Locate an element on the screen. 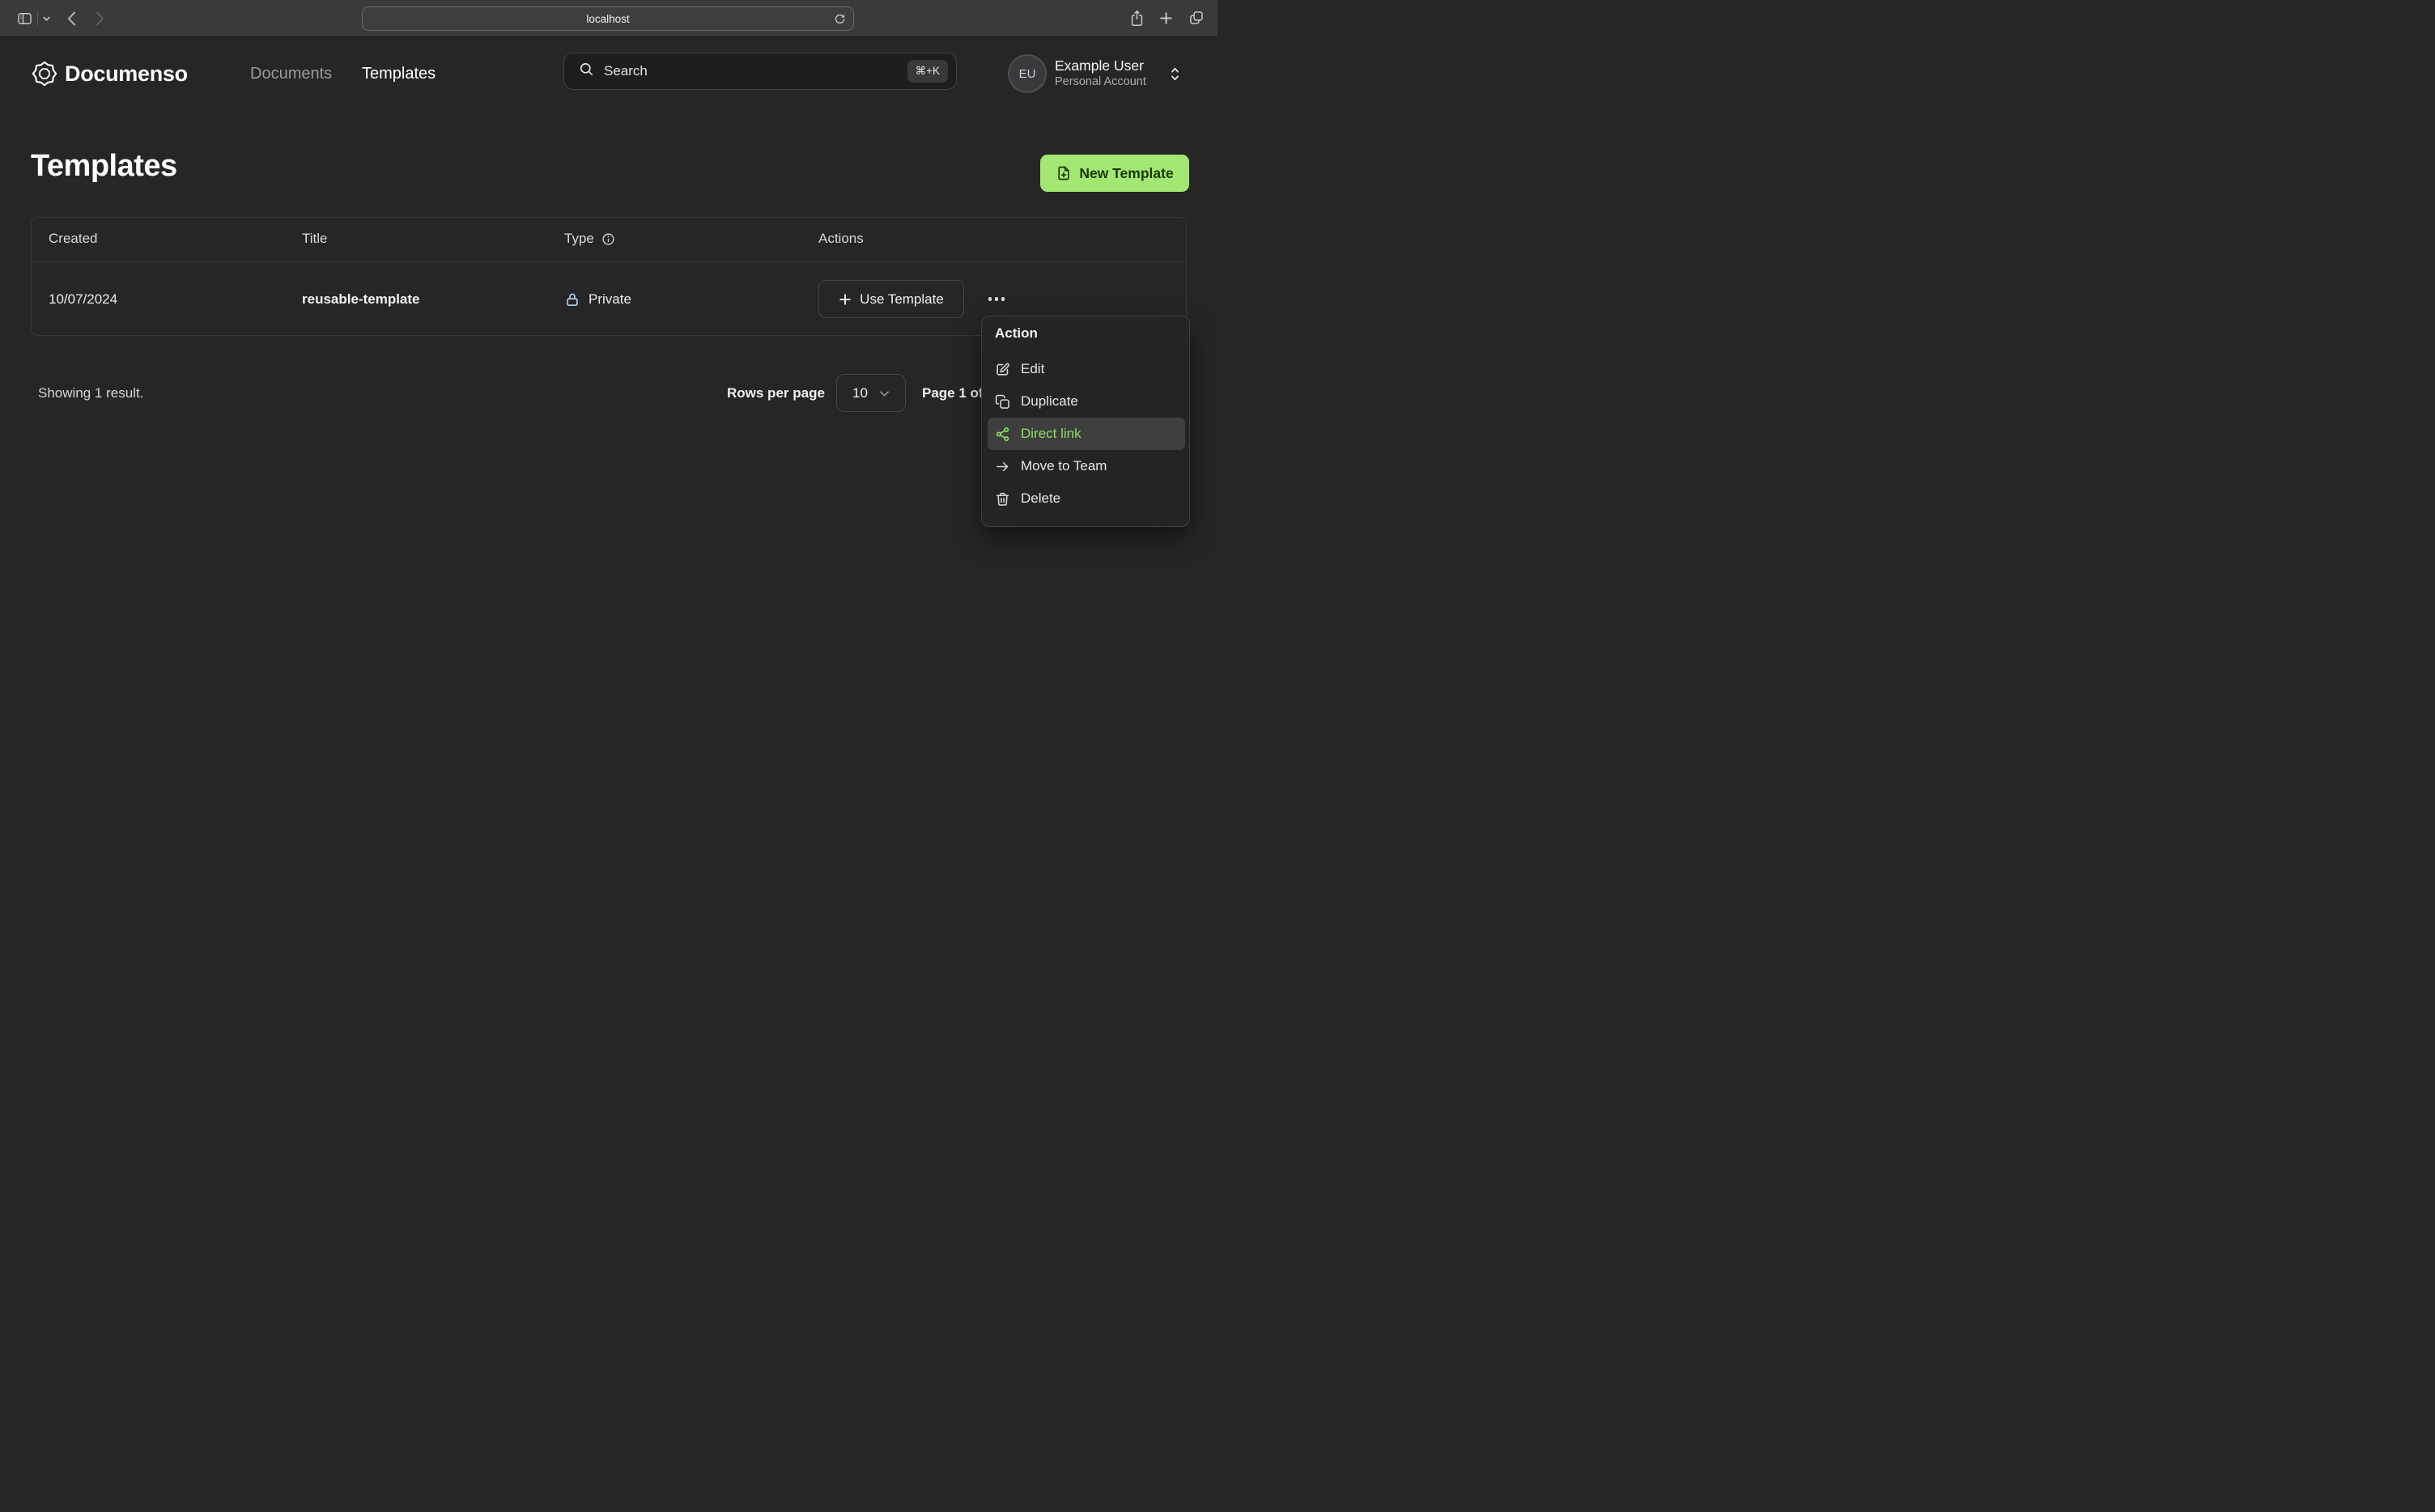  menu-item-delete: Delete is located at coordinates (1087, 498).